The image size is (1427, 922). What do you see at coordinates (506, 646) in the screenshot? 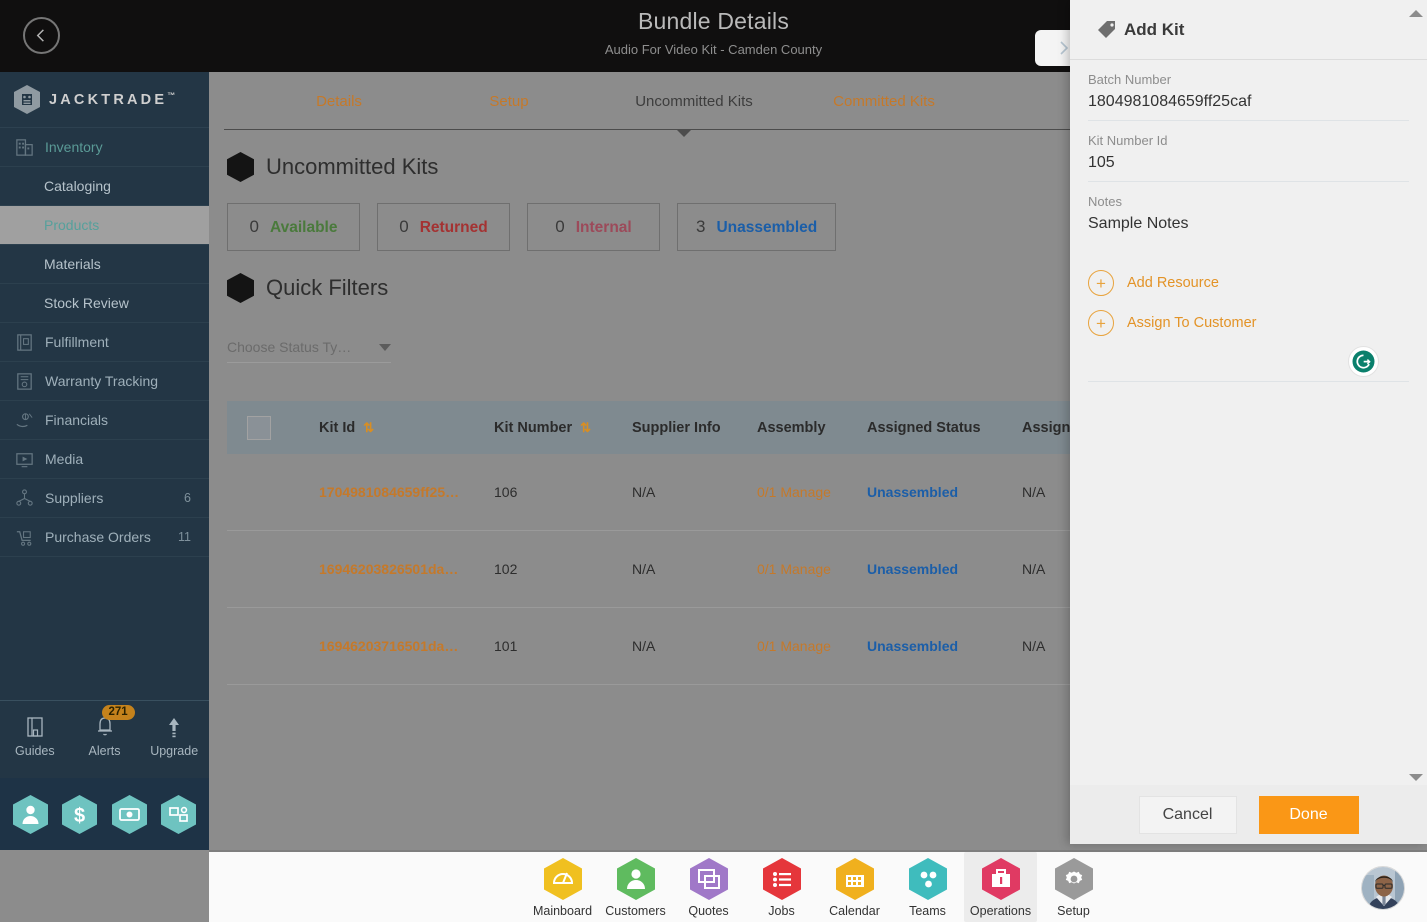
I see `cell-kit-number: 101` at bounding box center [506, 646].